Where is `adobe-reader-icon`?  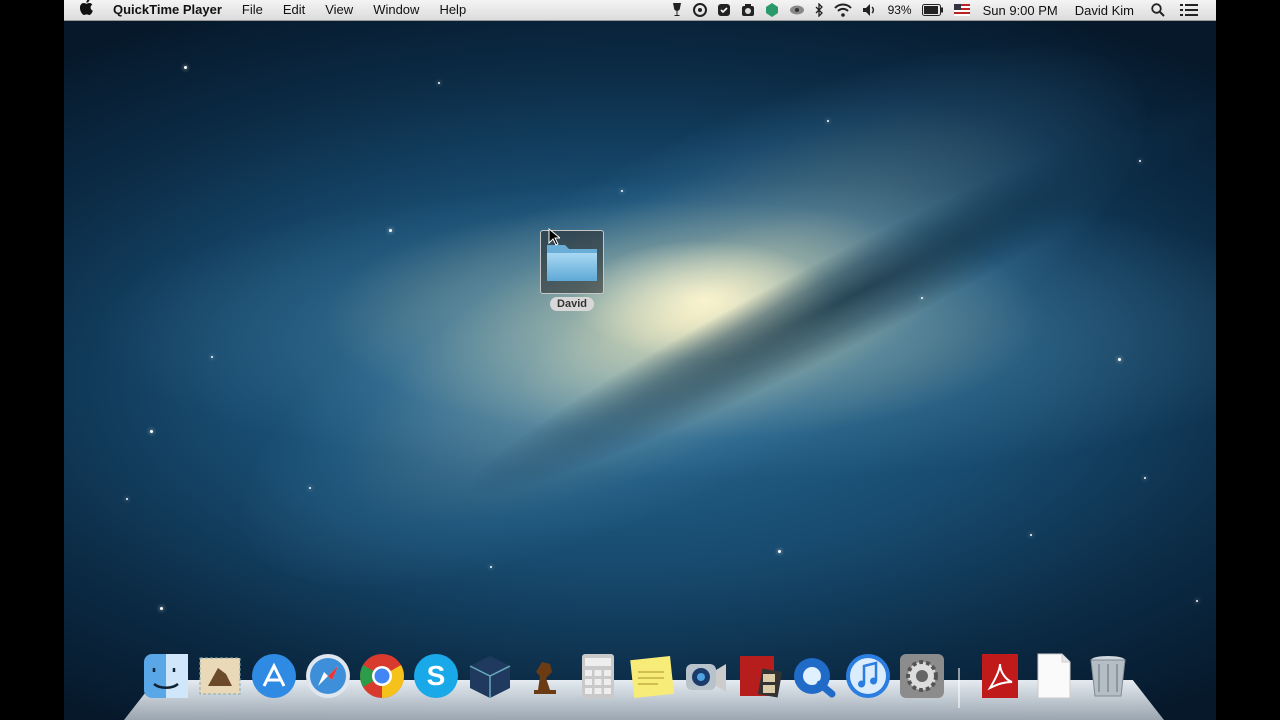 adobe-reader-icon is located at coordinates (1000, 676).